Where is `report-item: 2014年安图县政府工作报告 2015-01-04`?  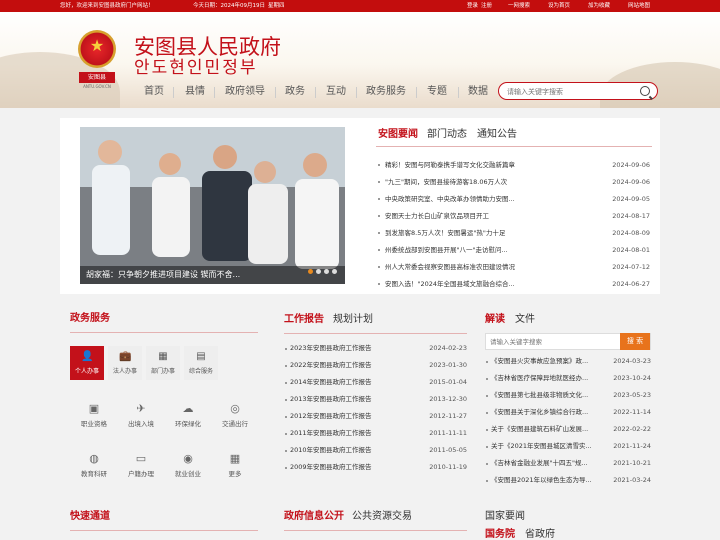
report-item: 2014年安图县政府工作报告 2015-01-04 is located at coordinates (375, 382).